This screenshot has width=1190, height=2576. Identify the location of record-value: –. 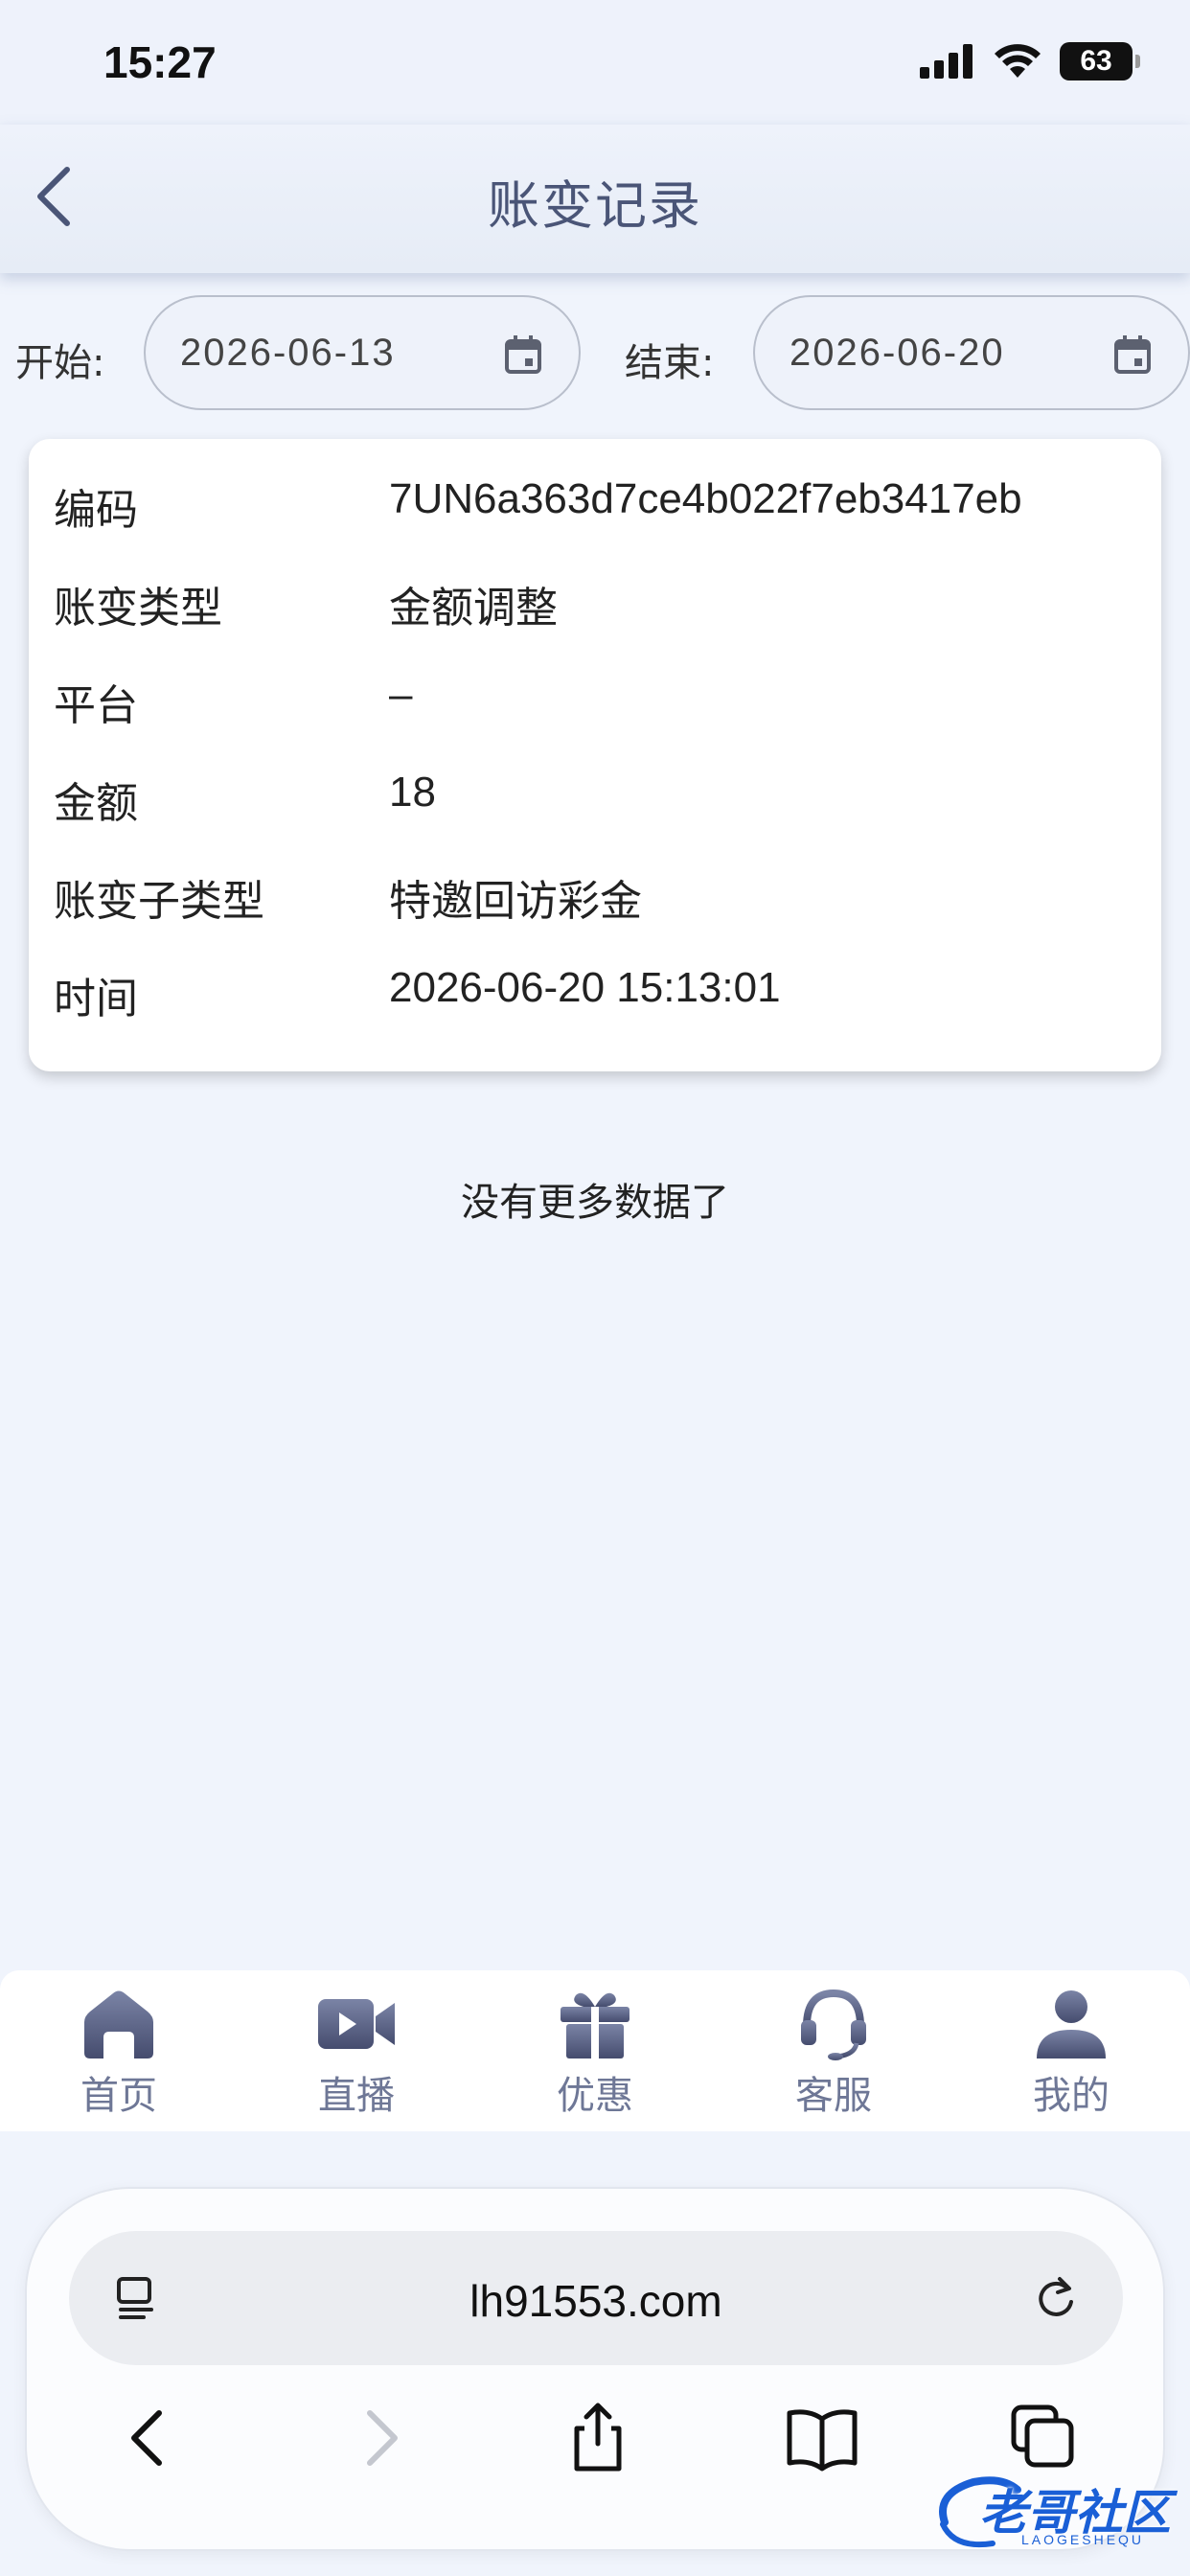
(401, 694).